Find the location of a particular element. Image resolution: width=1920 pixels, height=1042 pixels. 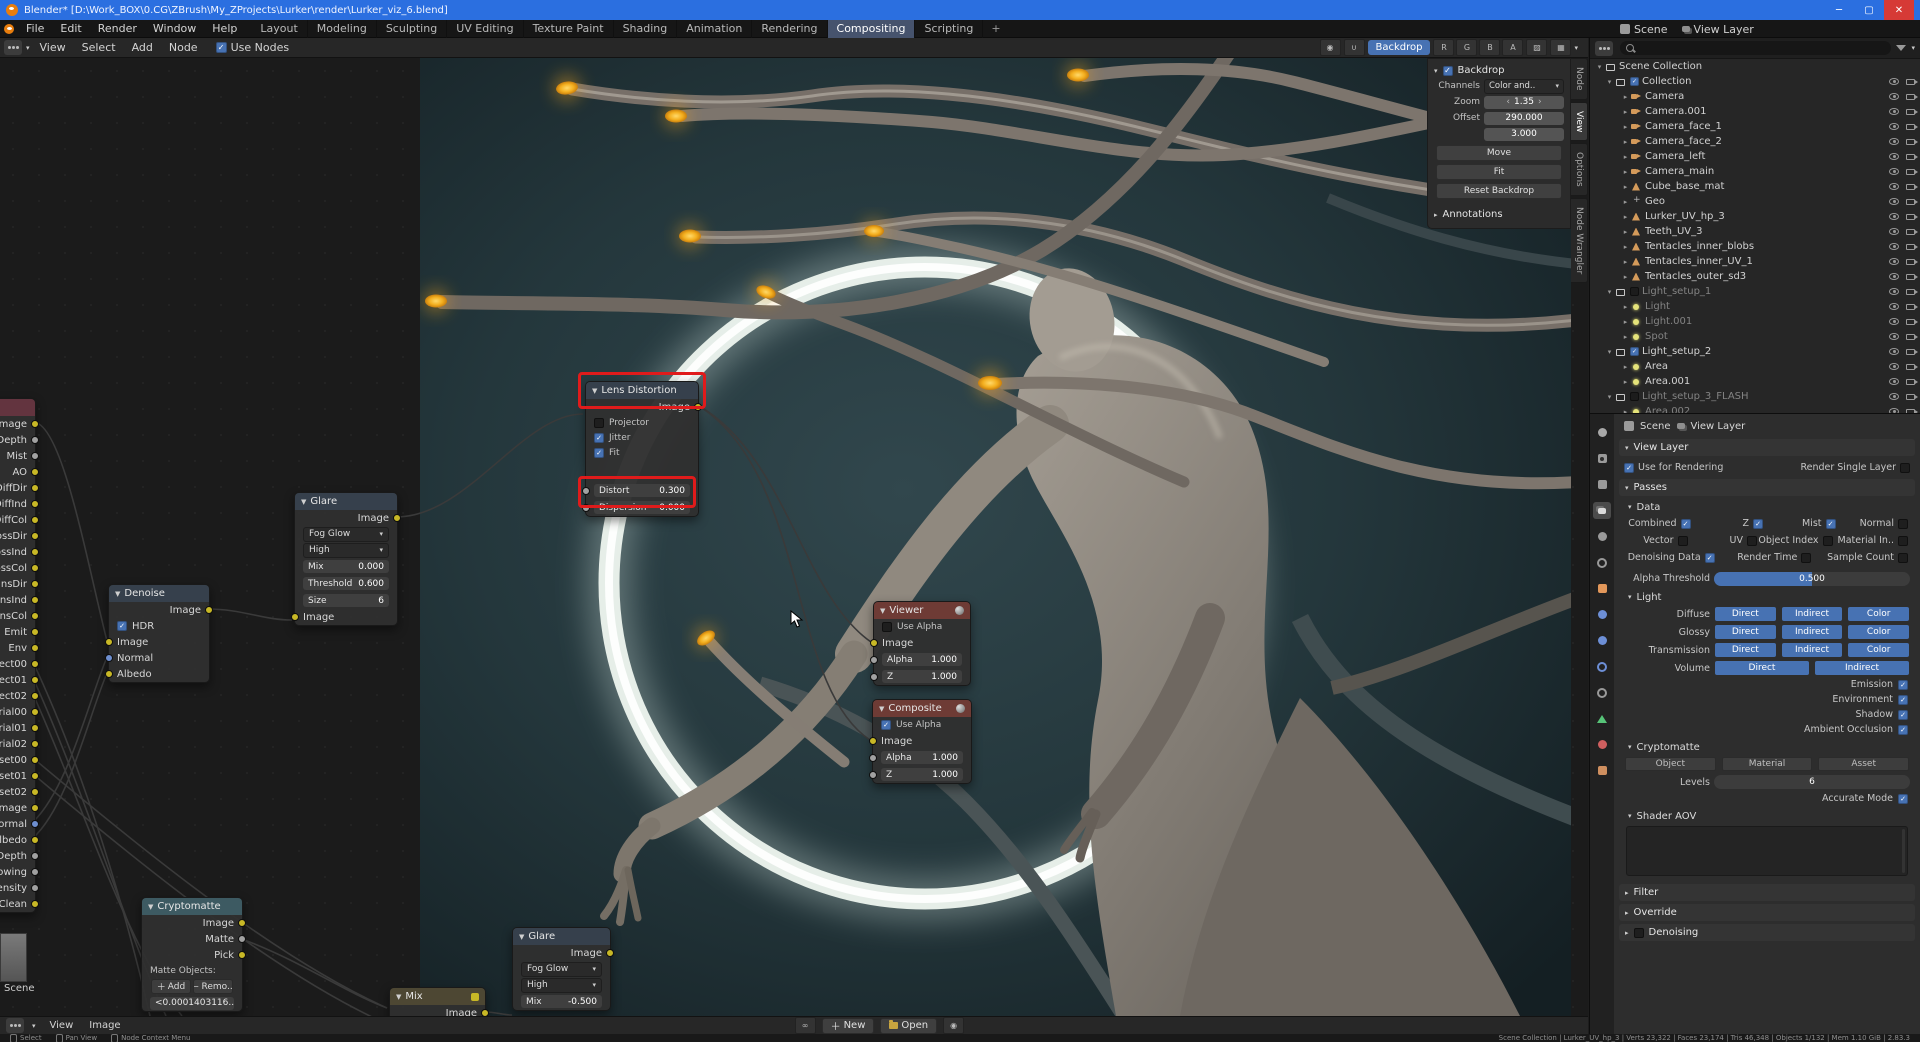

menu-item: Node is located at coordinates (183, 48).